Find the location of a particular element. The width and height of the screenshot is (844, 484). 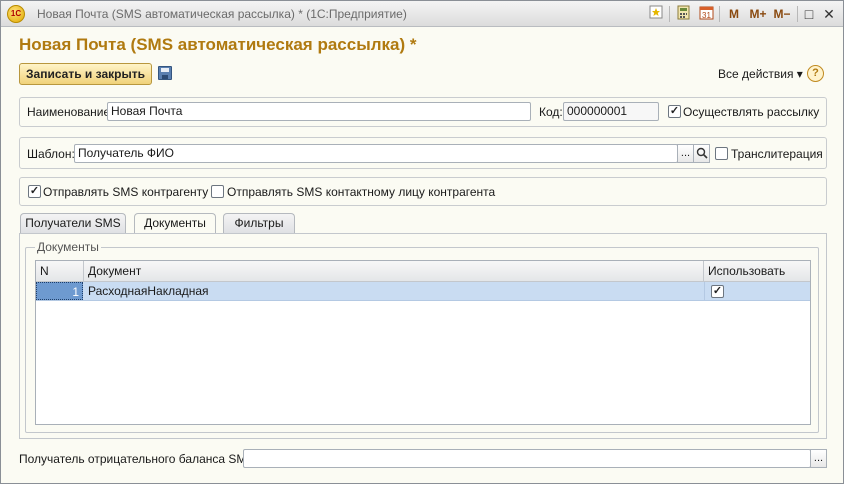

calculator-icon is located at coordinates (684, 14).